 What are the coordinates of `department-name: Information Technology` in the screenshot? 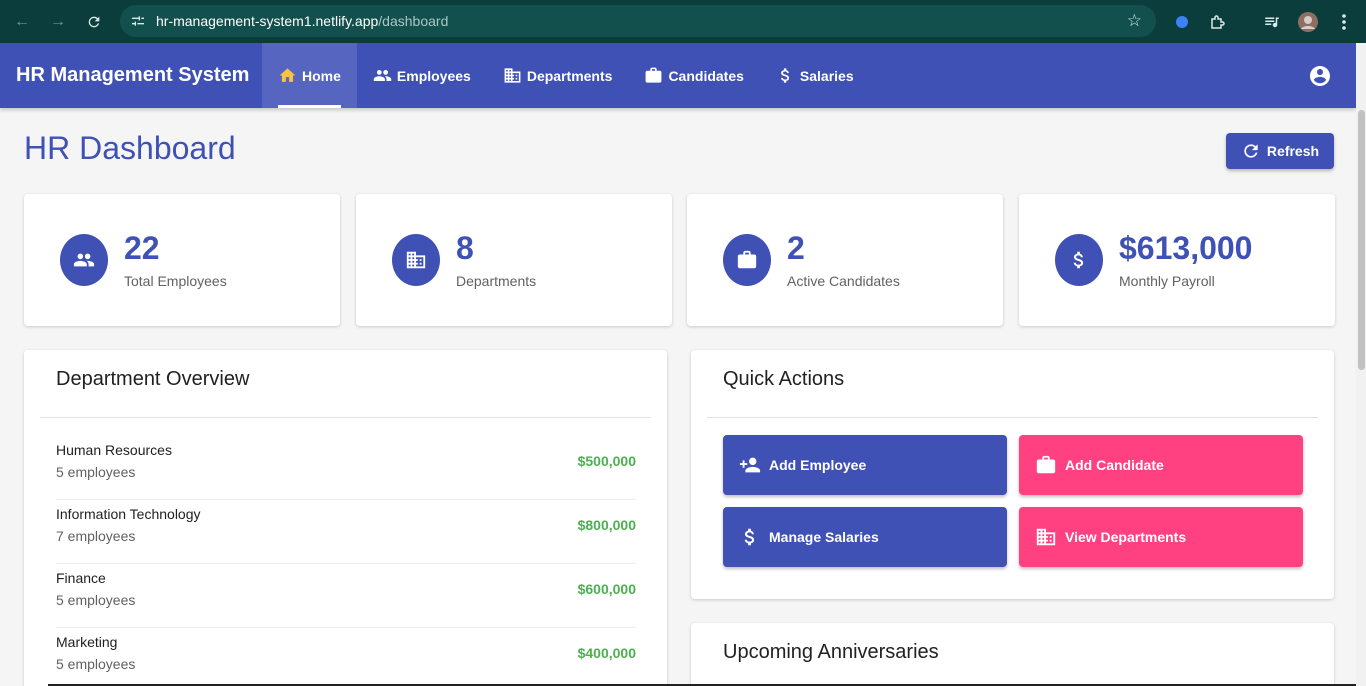 It's located at (128, 514).